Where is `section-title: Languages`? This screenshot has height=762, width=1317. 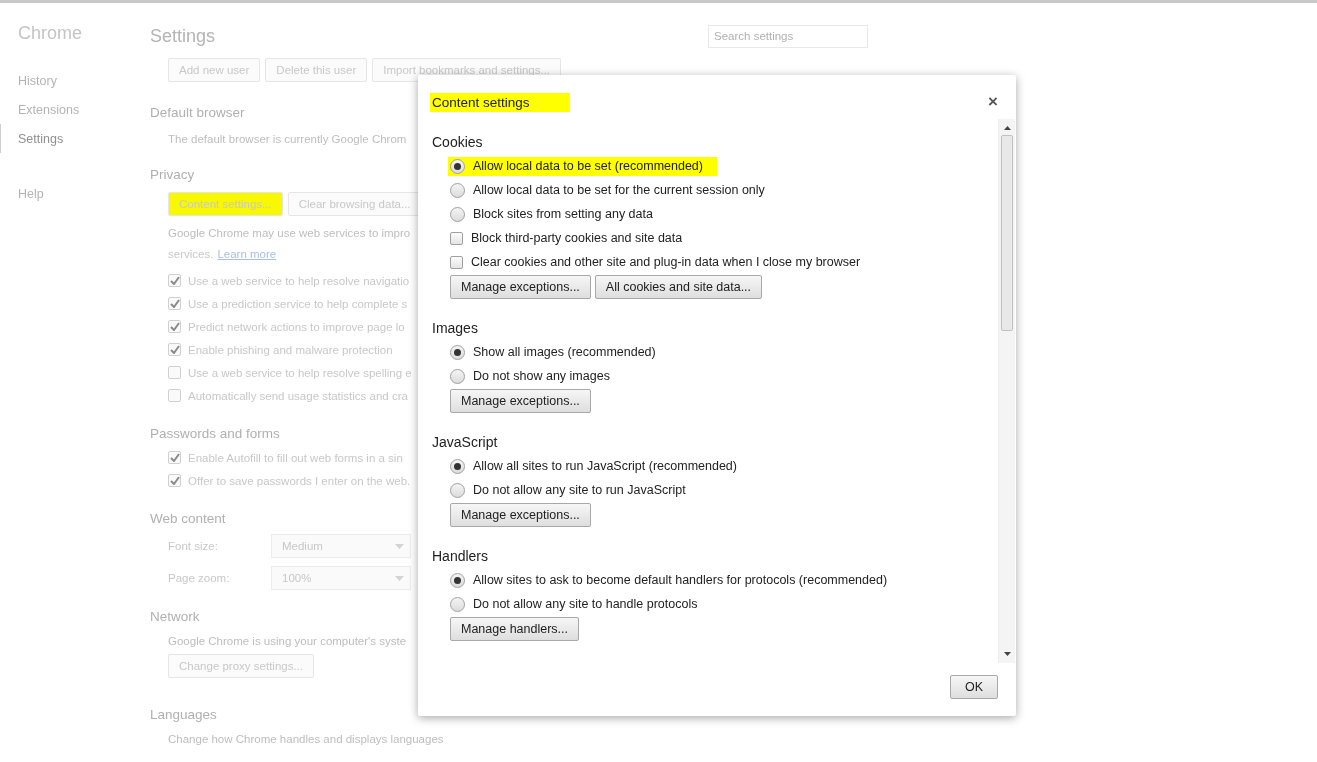 section-title: Languages is located at coordinates (183, 714).